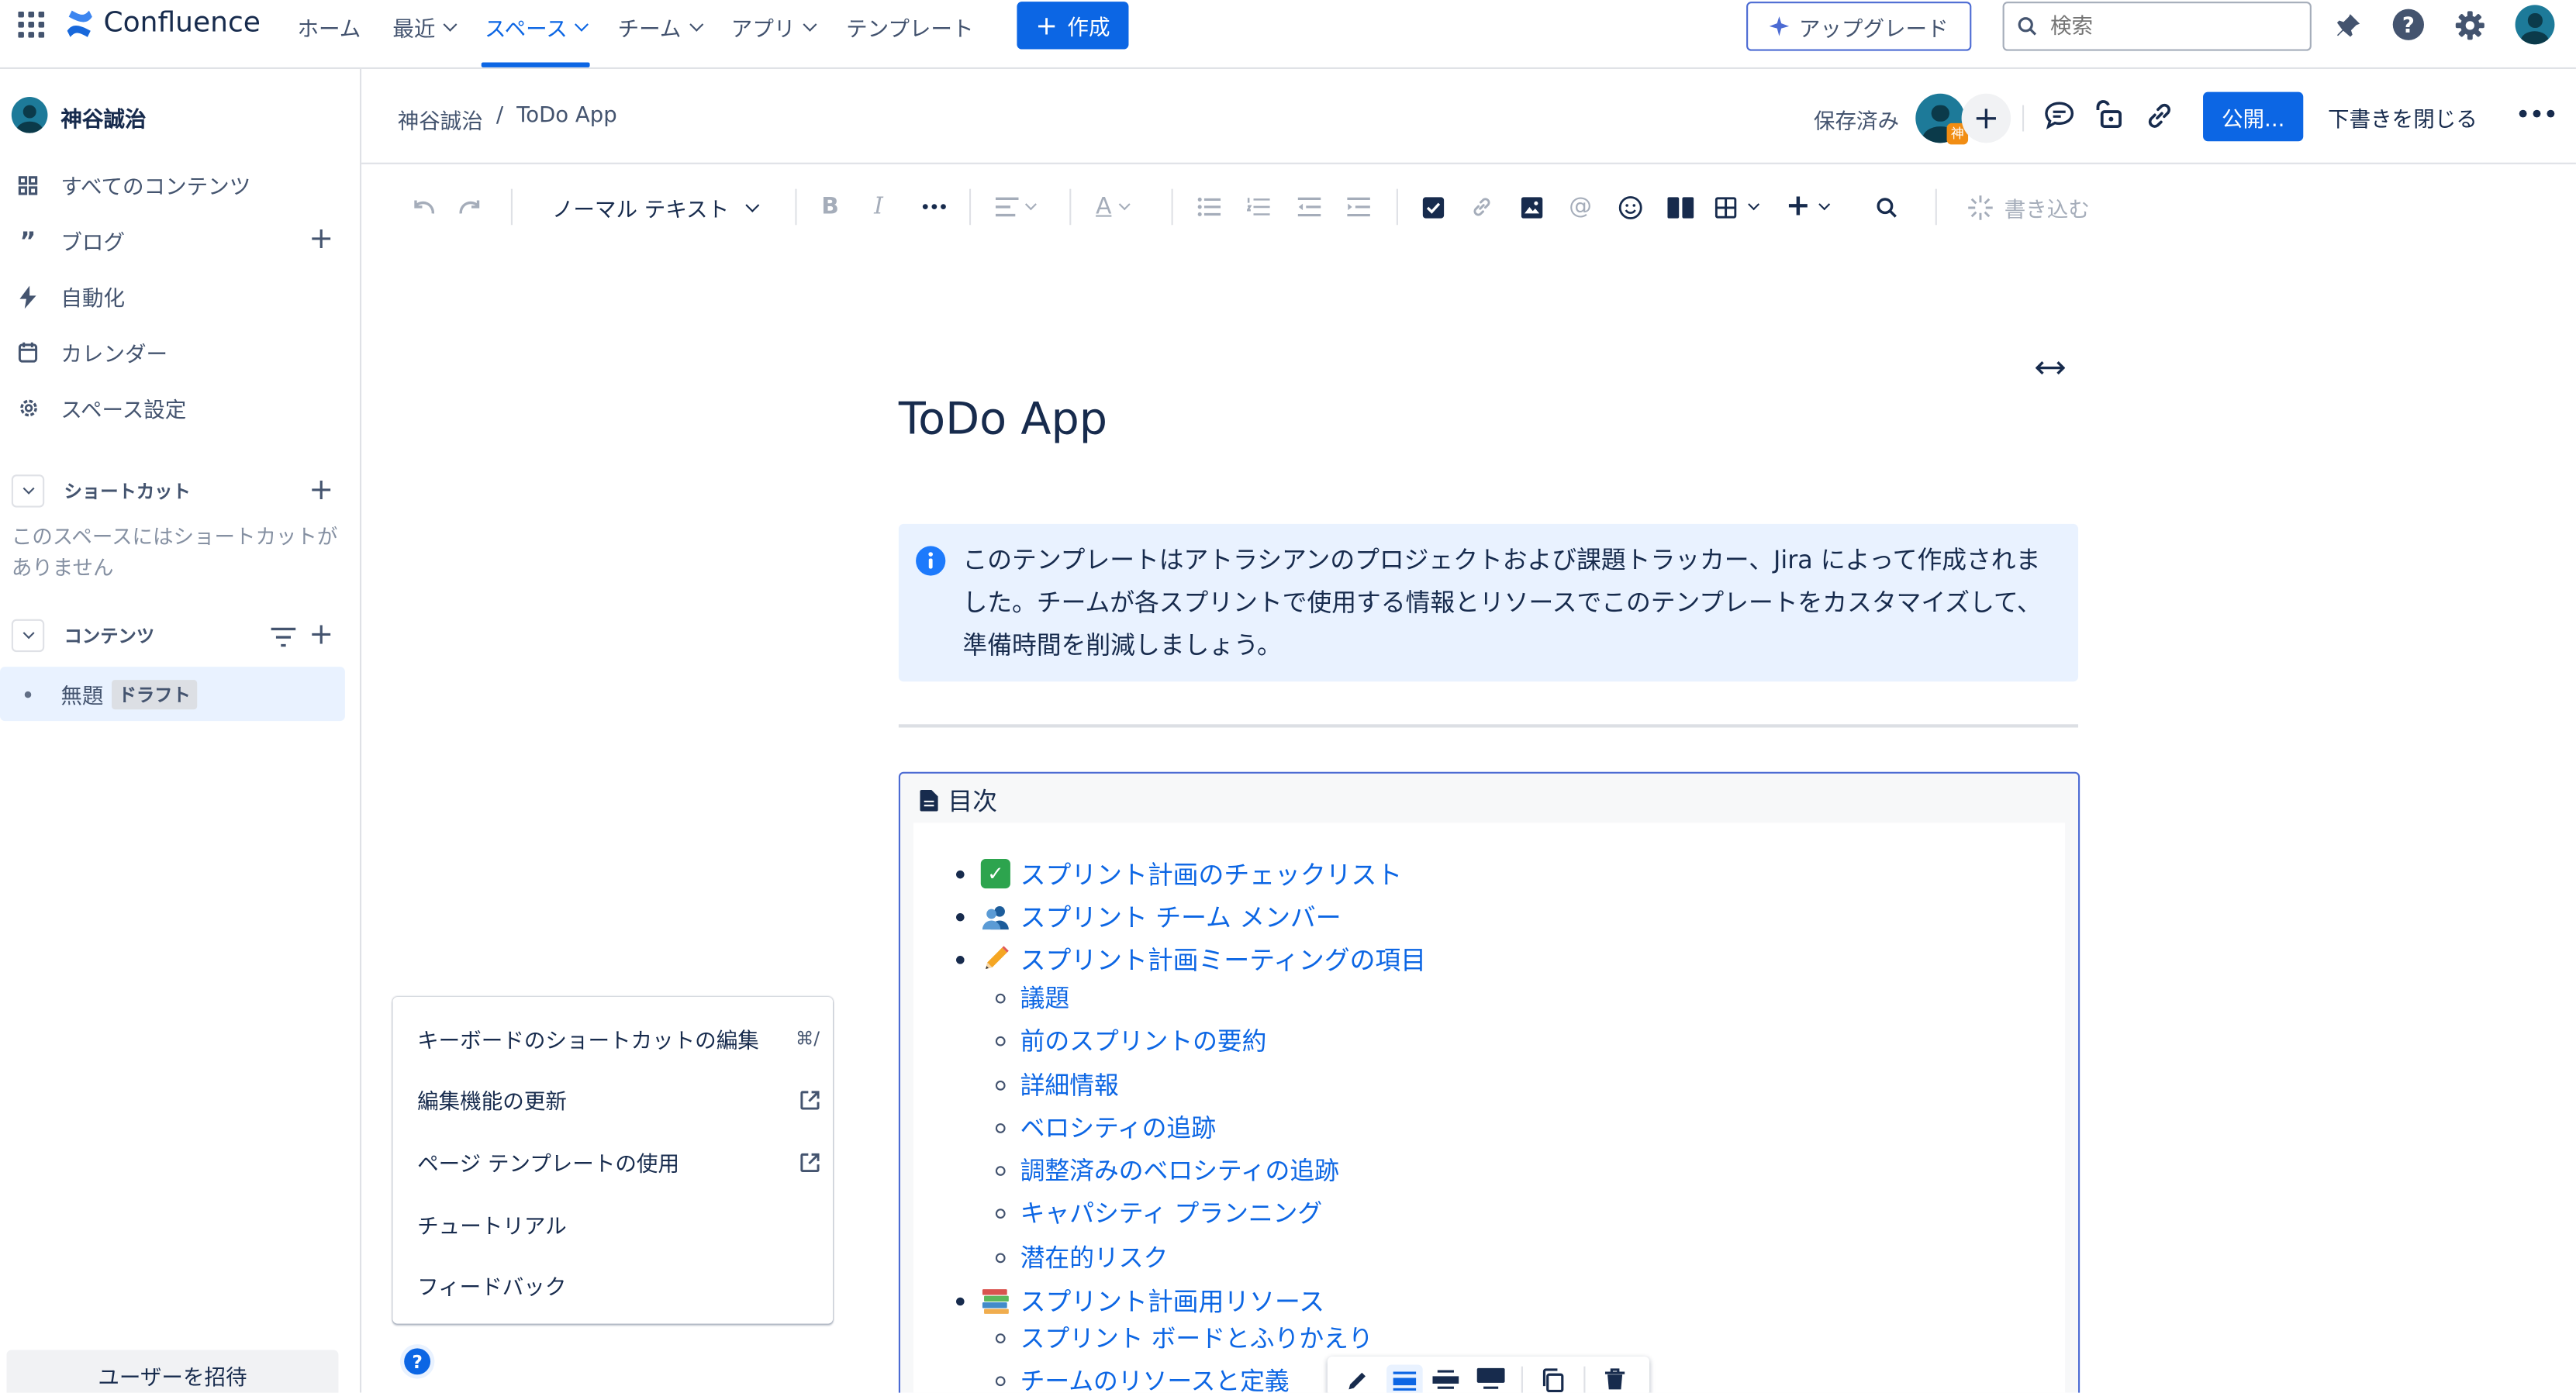 This screenshot has width=2576, height=1393. I want to click on editor-help-button: ?, so click(417, 1364).